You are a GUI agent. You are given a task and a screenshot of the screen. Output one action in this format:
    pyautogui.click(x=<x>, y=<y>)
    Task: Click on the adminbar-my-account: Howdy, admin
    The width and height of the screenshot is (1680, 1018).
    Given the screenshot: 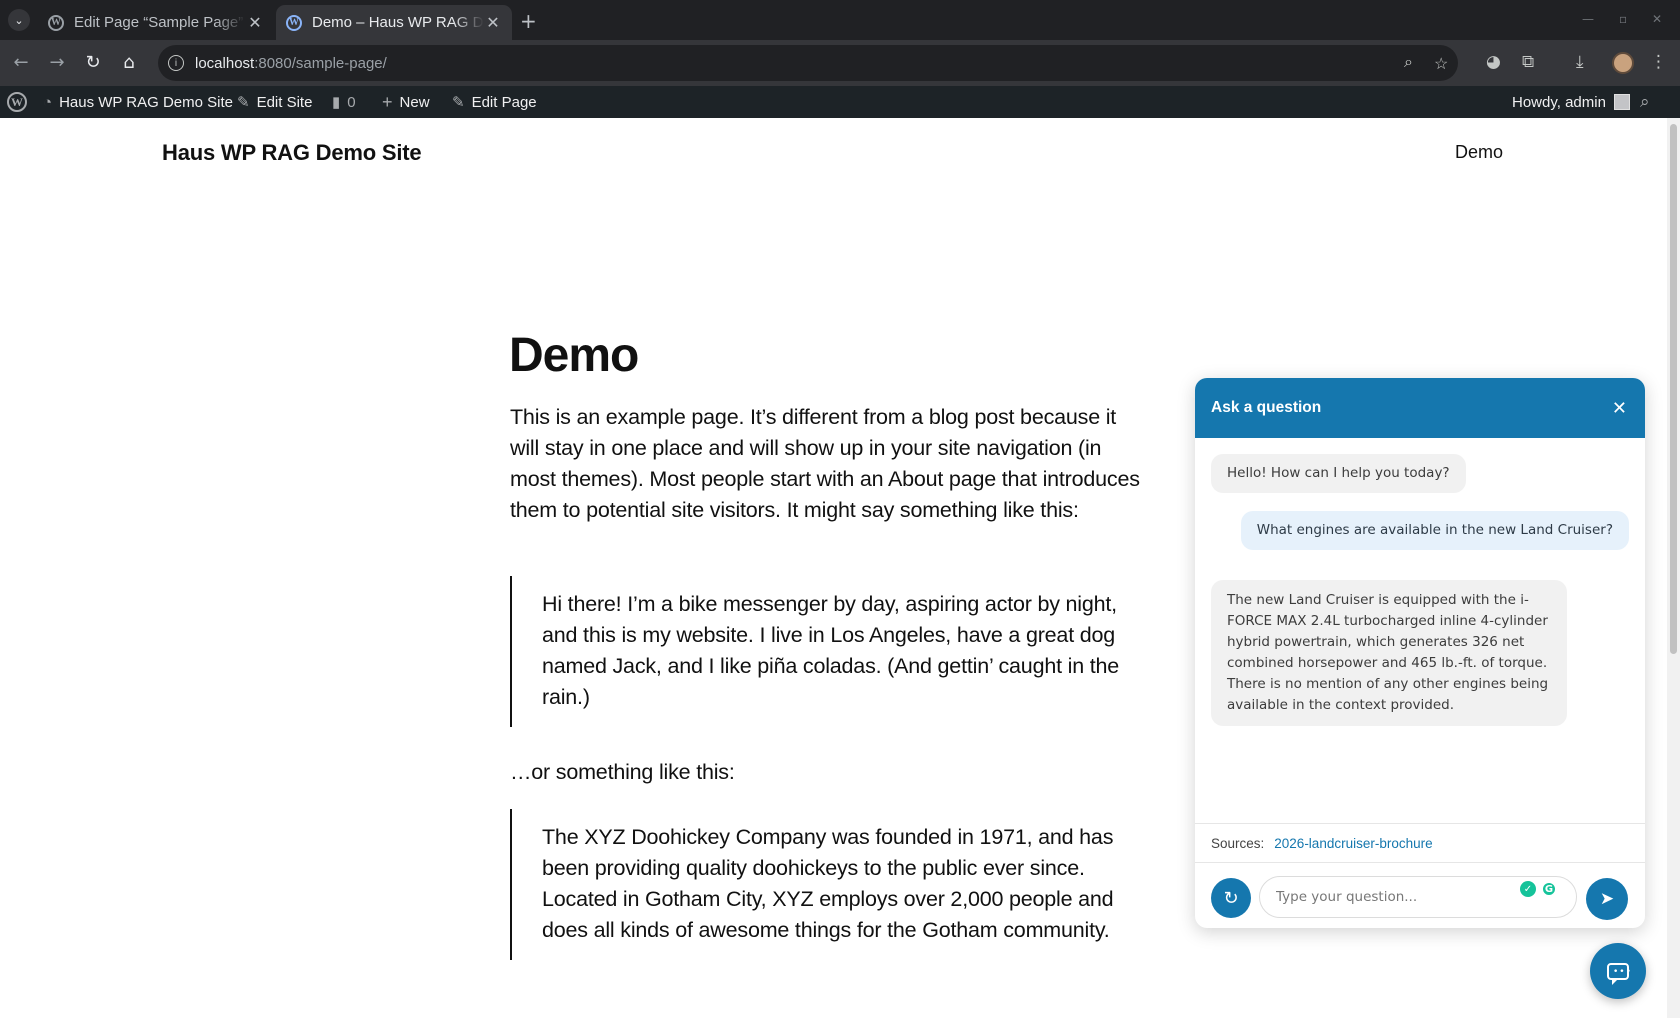 What is the action you would take?
    pyautogui.click(x=1571, y=102)
    